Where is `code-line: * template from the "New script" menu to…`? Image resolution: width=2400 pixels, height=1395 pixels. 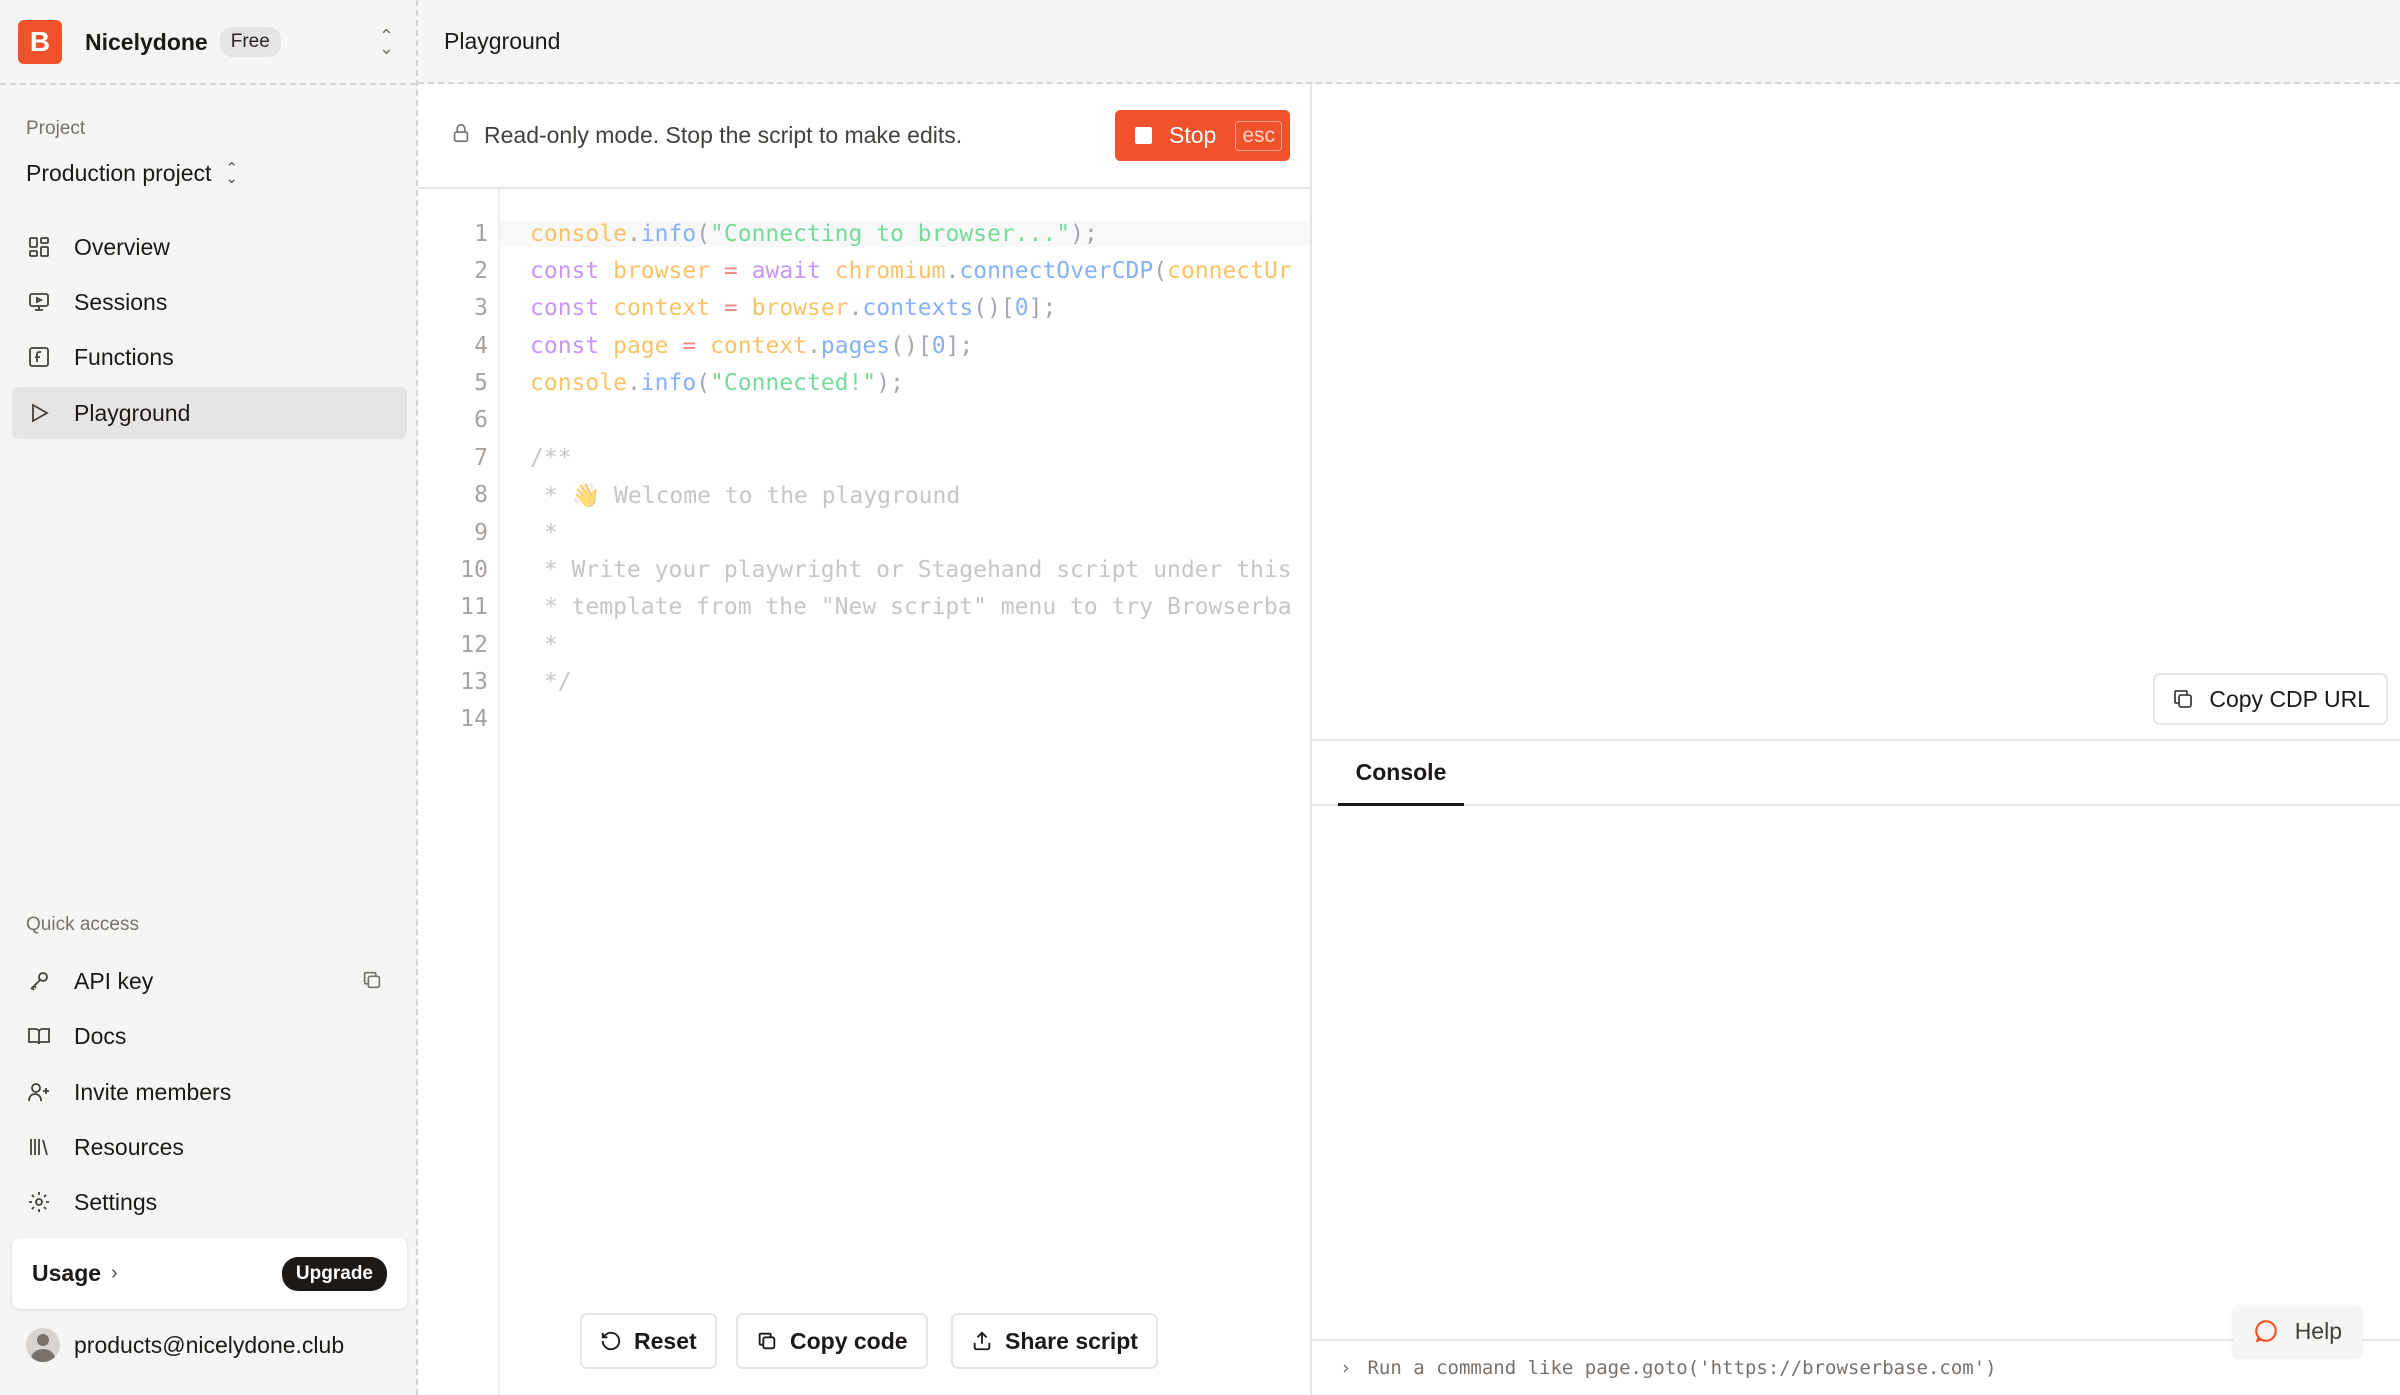
code-line: * template from the "New script" menu to… is located at coordinates (911, 607).